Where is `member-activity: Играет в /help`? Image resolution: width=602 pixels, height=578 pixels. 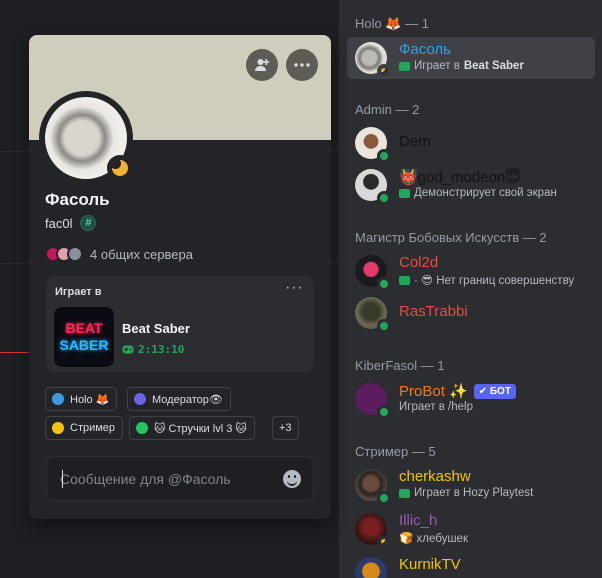
member-activity: Играет в /help is located at coordinates (436, 407).